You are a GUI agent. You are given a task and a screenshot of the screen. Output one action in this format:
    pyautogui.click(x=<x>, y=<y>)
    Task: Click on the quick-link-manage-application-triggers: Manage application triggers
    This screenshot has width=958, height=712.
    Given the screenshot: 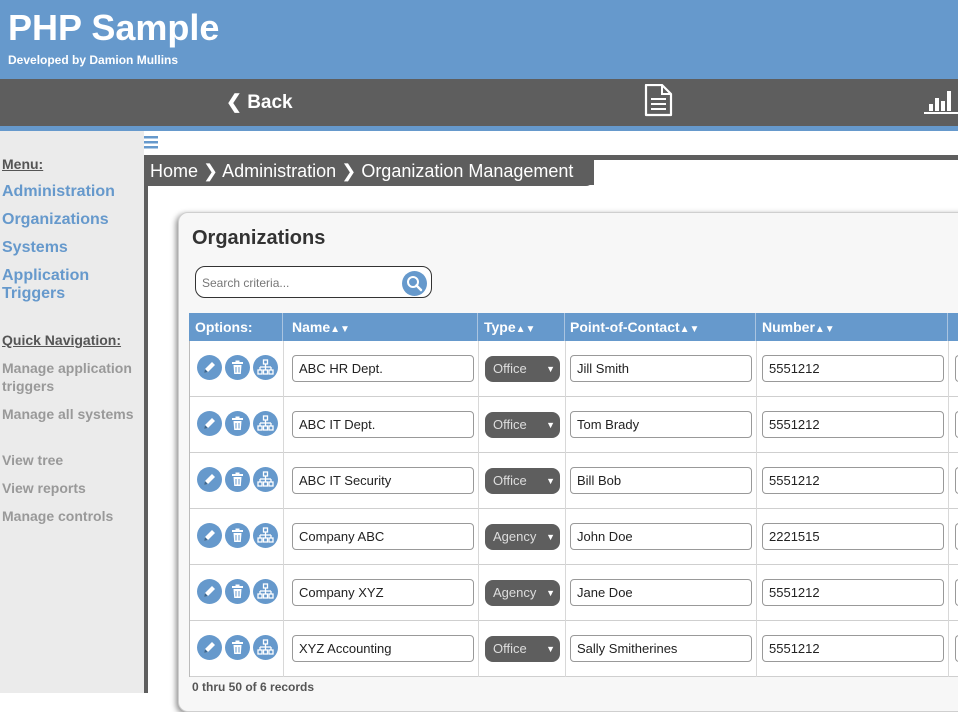 What is the action you would take?
    pyautogui.click(x=72, y=377)
    